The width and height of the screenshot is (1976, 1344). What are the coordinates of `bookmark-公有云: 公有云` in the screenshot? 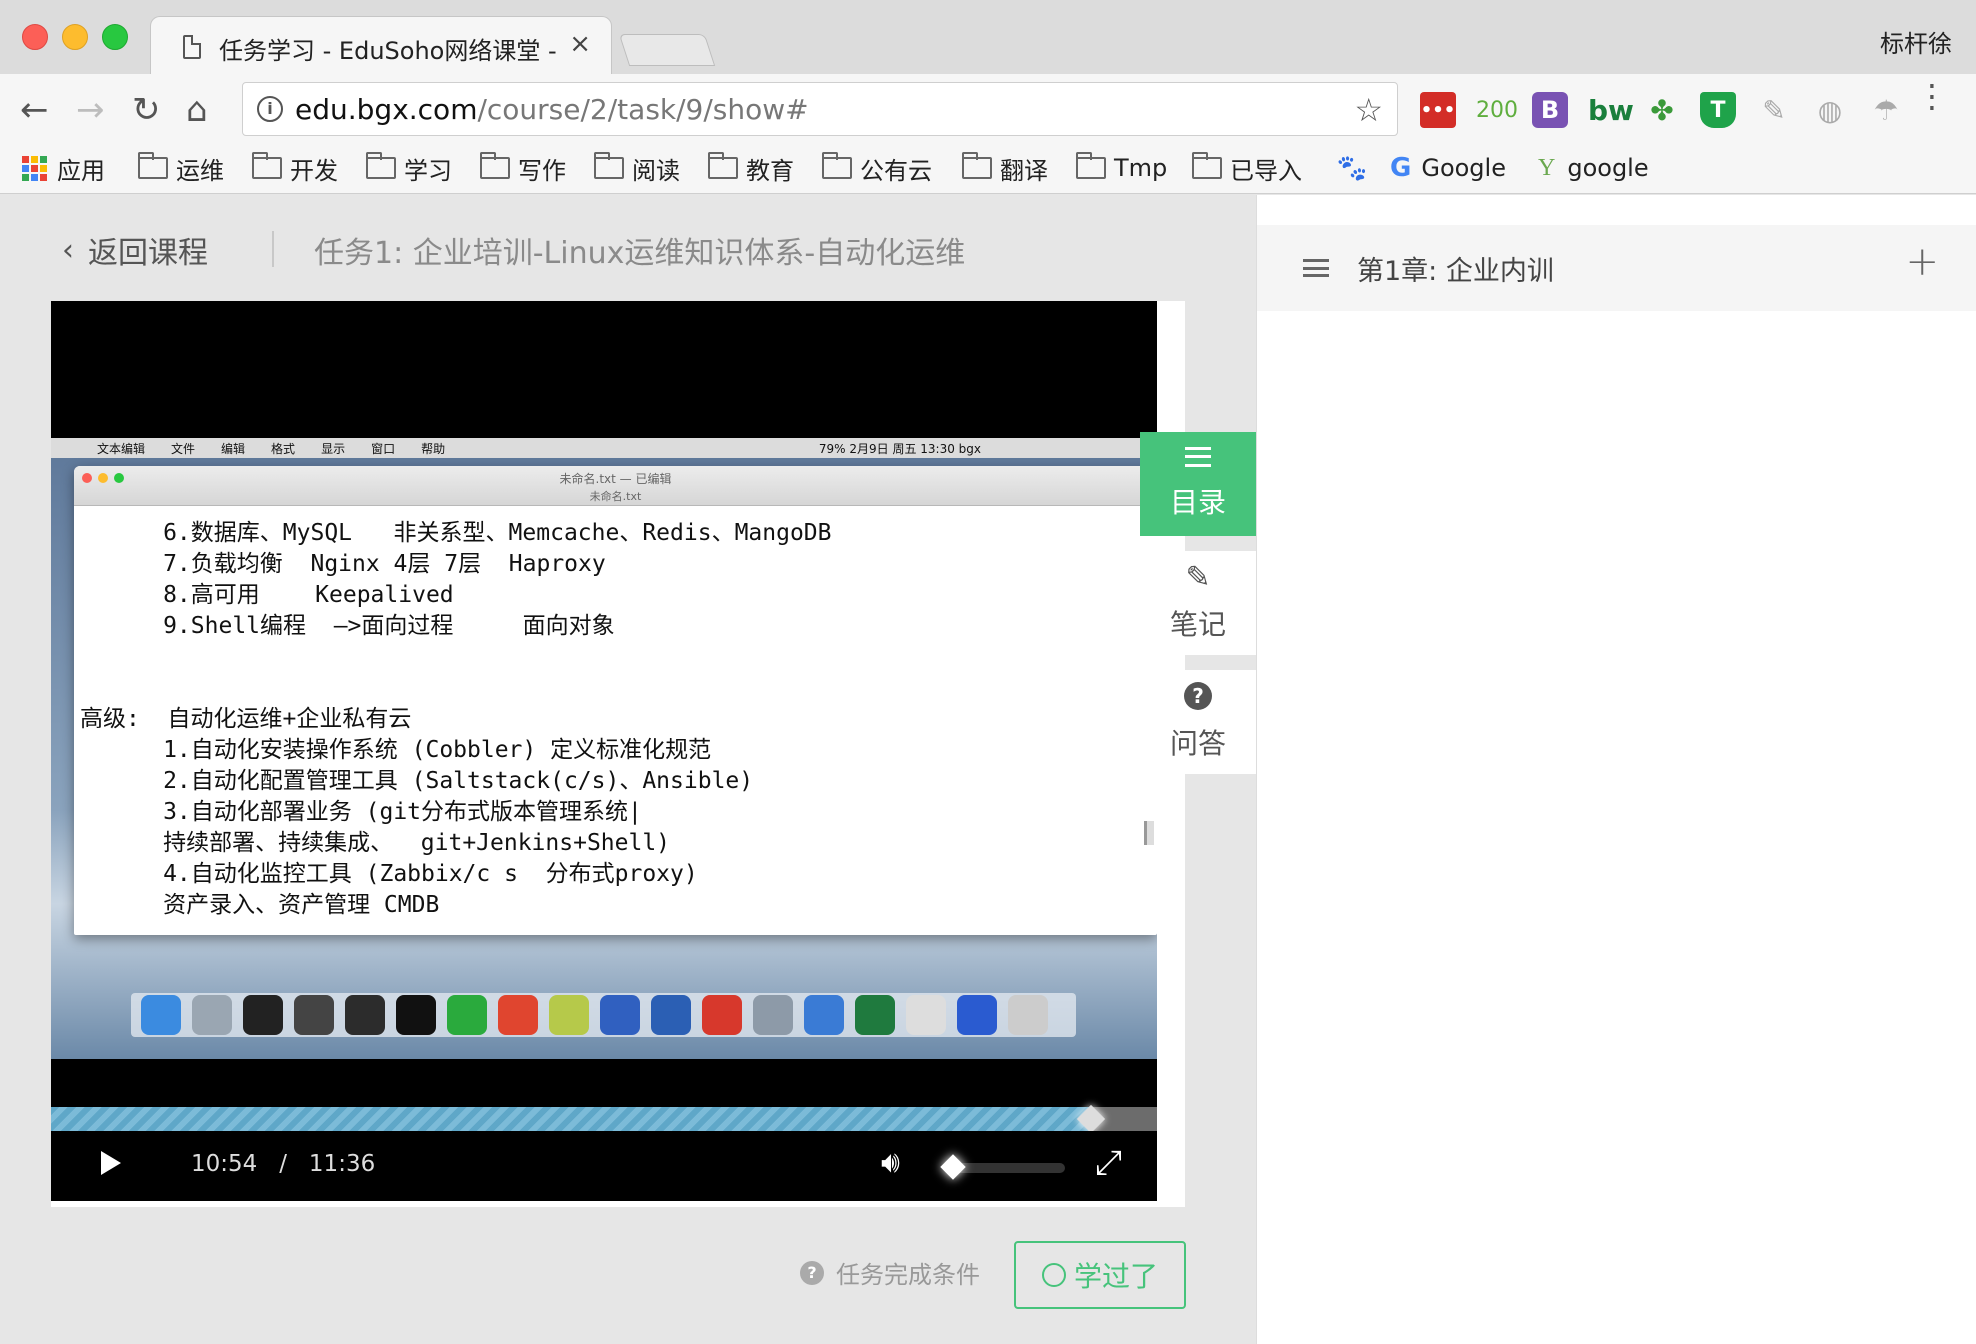 It's located at (877, 168).